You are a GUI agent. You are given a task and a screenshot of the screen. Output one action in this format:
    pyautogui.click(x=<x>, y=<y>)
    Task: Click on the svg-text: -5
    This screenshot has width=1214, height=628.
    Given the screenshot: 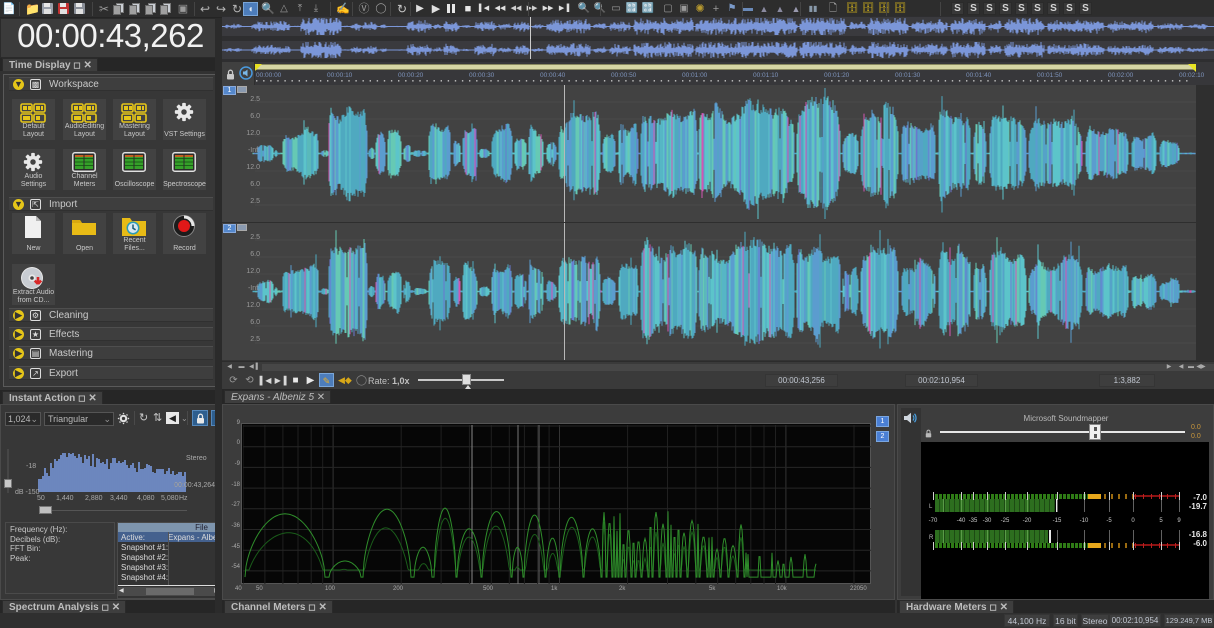 What is the action you would take?
    pyautogui.click(x=1109, y=521)
    